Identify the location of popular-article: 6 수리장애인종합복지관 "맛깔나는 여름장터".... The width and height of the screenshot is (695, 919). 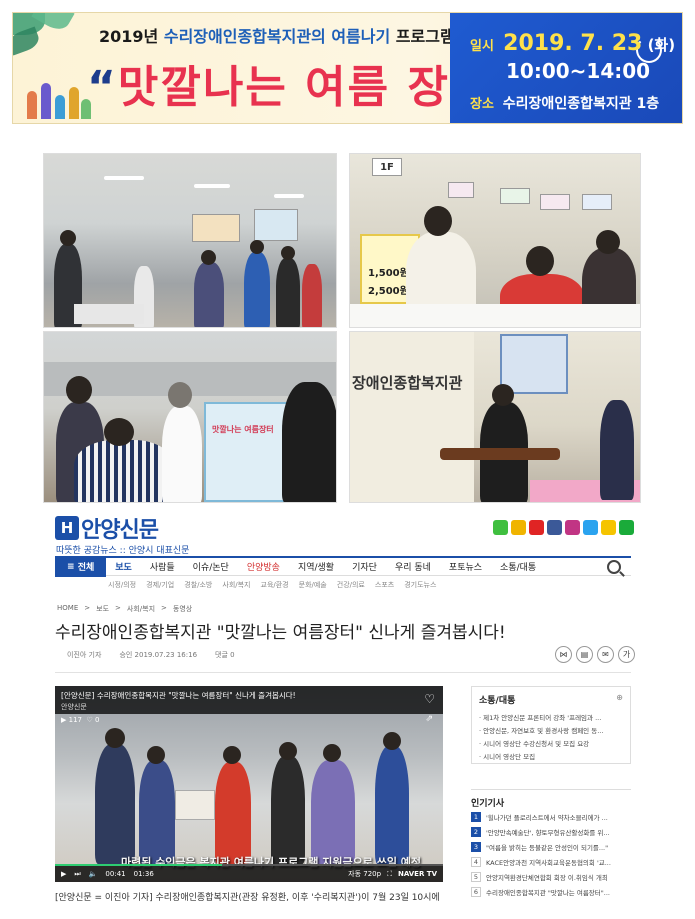
(551, 892).